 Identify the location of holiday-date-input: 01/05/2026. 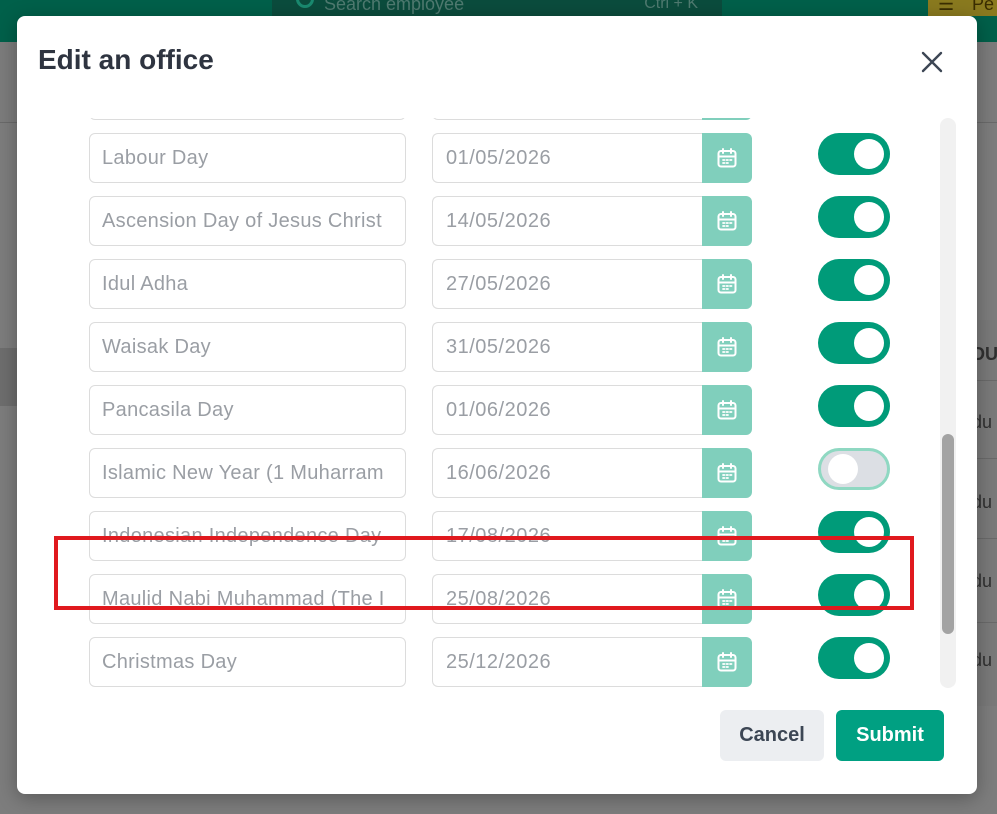
(567, 158).